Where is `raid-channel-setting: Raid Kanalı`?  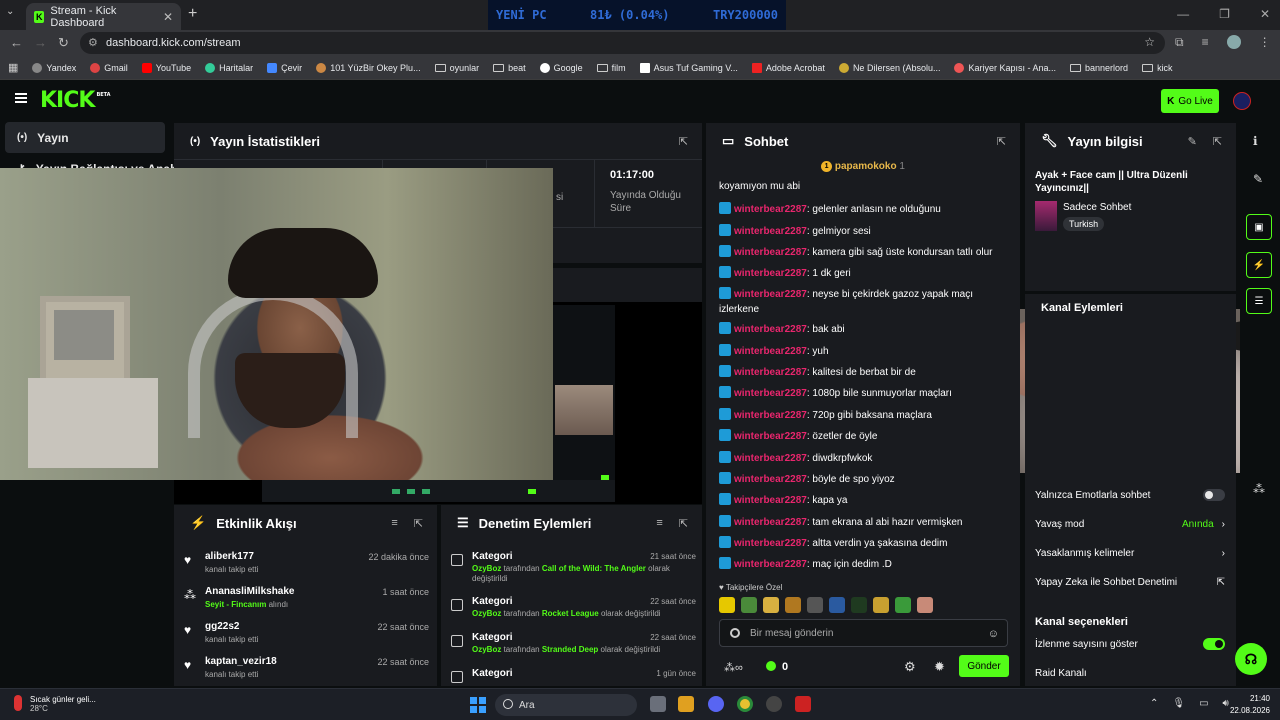 raid-channel-setting: Raid Kanalı is located at coordinates (1130, 673).